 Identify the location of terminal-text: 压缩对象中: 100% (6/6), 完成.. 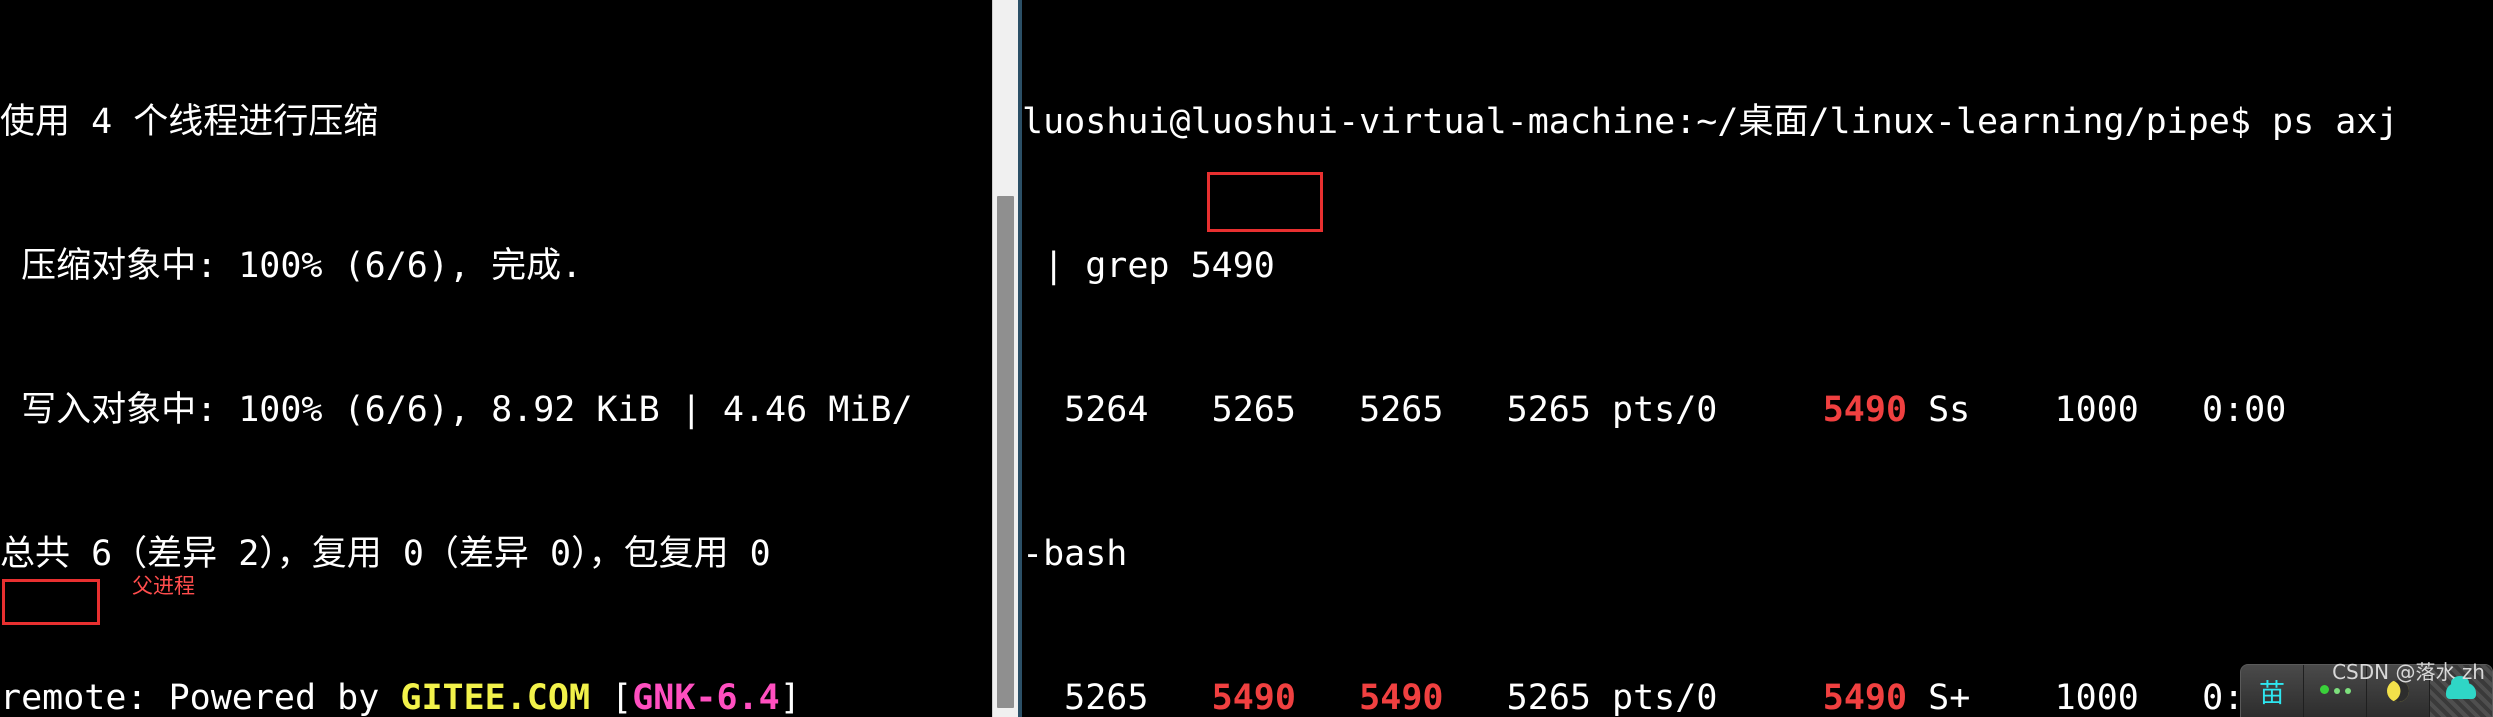
(291, 266).